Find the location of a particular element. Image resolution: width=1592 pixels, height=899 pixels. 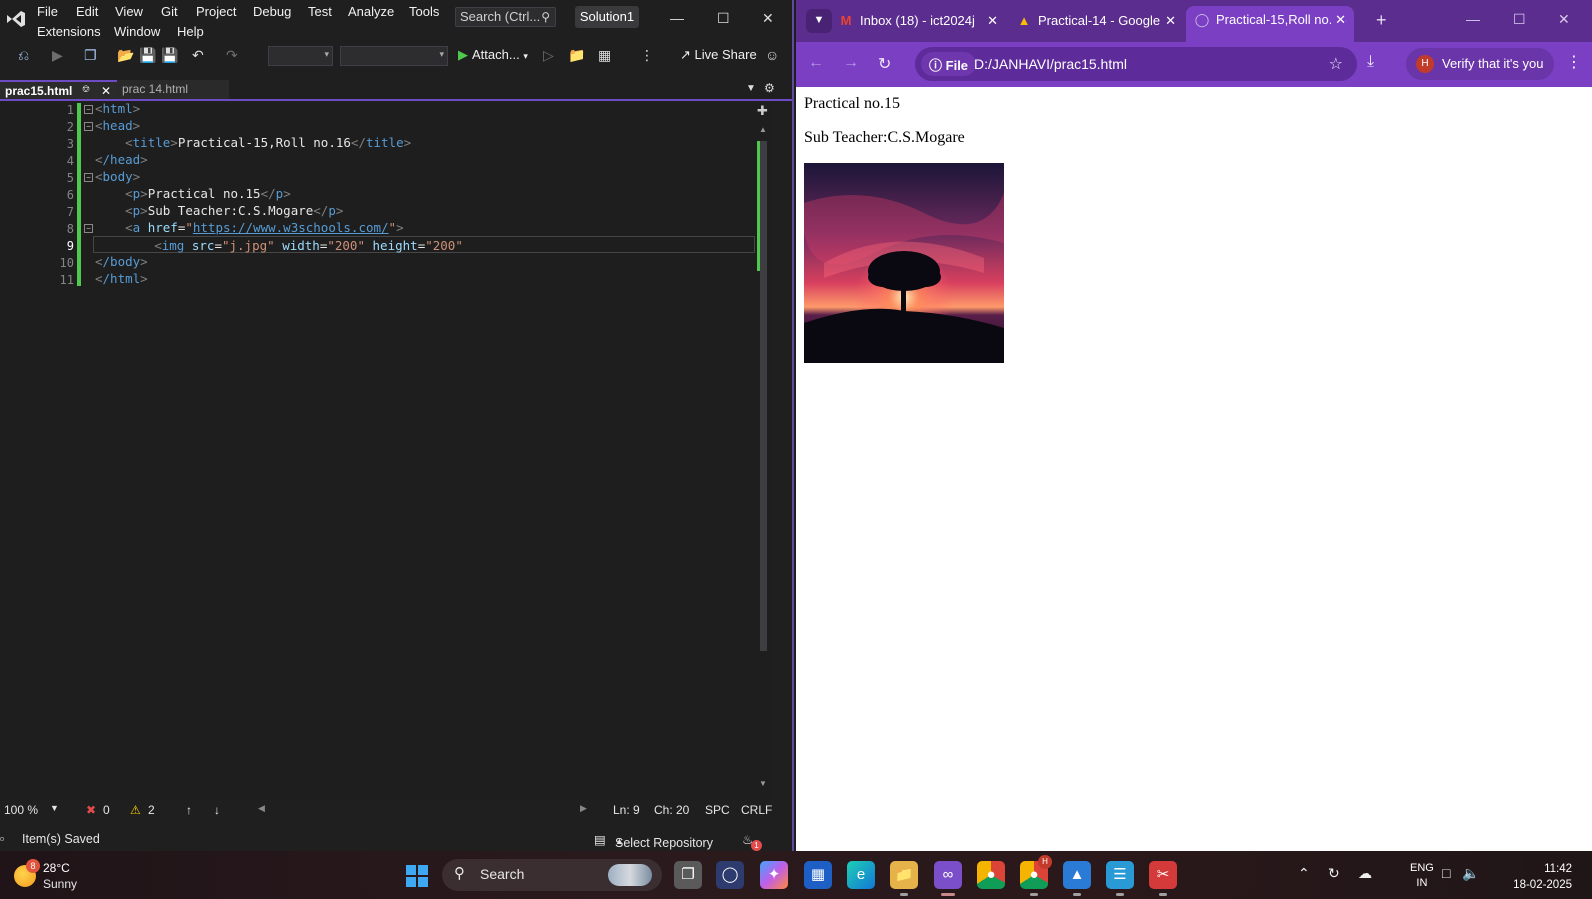

show-hidden-icons-icon: ⌃ is located at coordinates (1304, 873).